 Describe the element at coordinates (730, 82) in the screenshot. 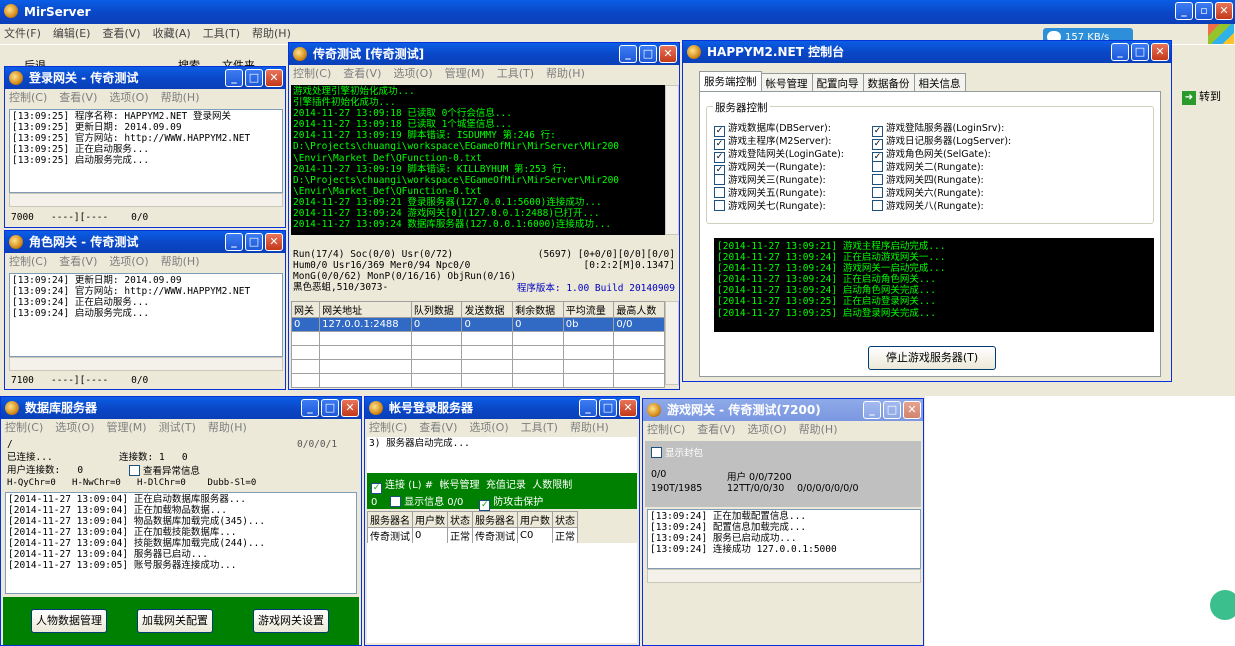

I see `tab-server-control: 服务端控制` at that location.